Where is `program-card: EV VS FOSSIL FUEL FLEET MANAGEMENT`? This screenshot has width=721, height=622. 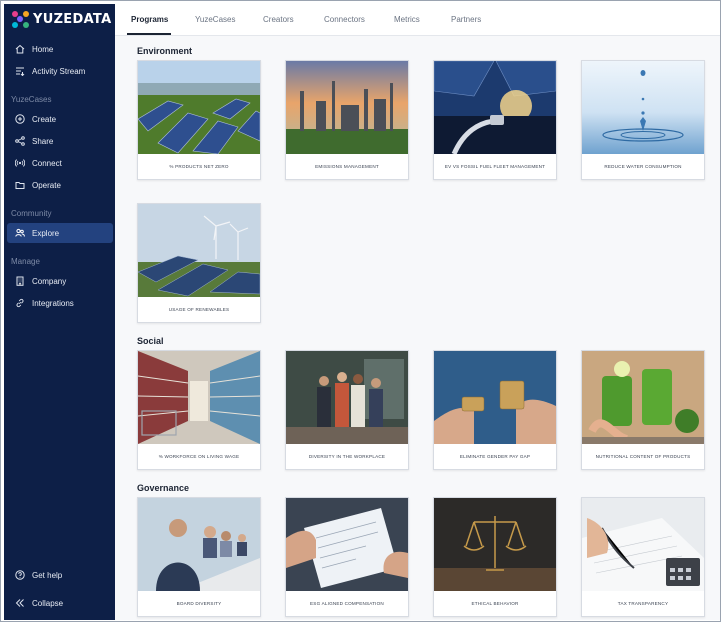 program-card: EV VS FOSSIL FUEL FLEET MANAGEMENT is located at coordinates (495, 120).